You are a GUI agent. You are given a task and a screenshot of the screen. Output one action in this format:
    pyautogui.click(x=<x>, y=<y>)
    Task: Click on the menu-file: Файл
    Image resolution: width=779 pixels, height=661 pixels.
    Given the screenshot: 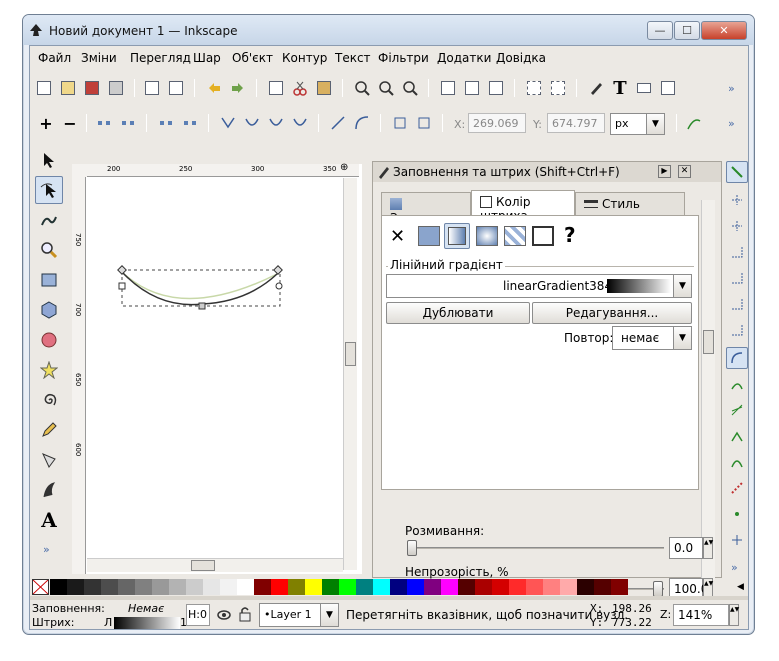 What is the action you would take?
    pyautogui.click(x=54, y=58)
    